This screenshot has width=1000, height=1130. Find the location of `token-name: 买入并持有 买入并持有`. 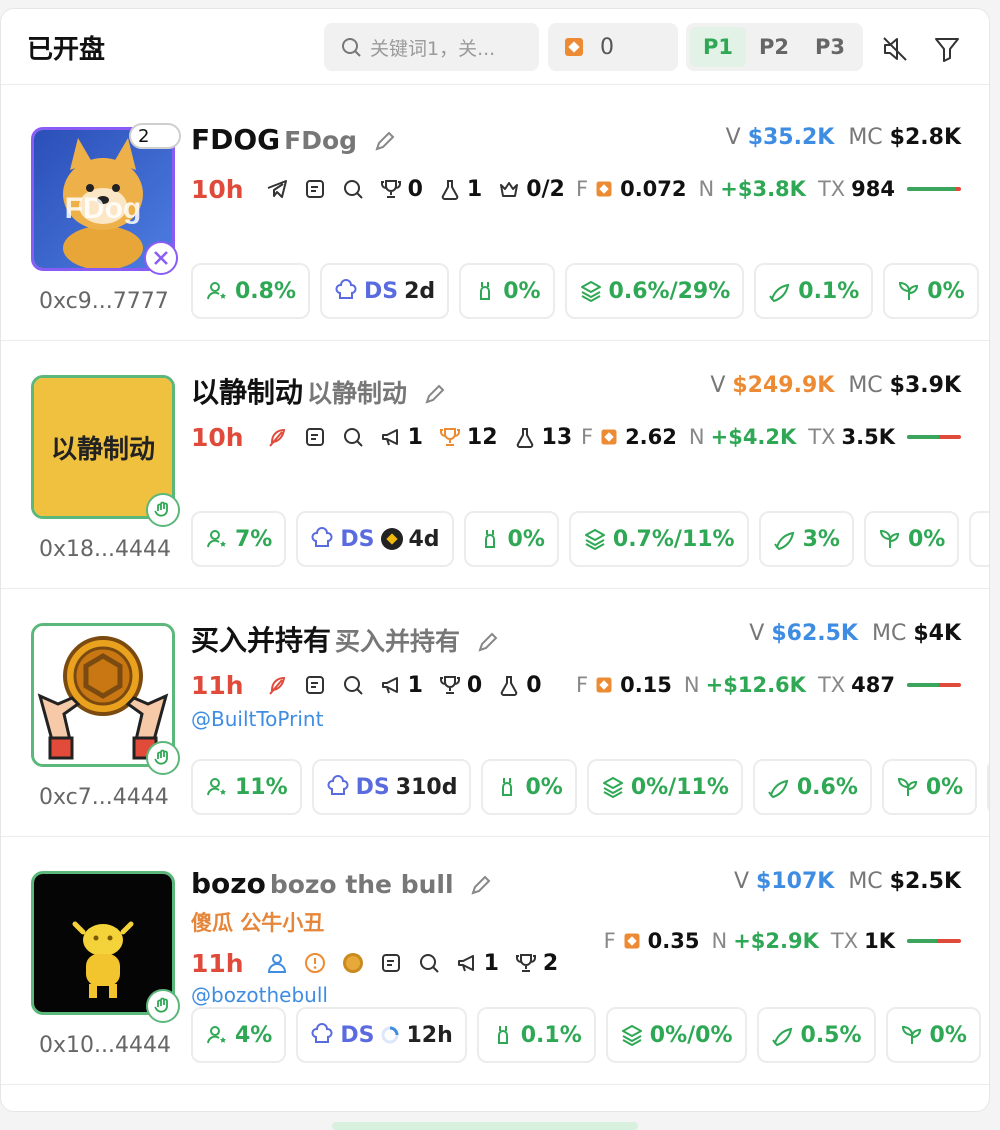

token-name: 买入并持有 买入并持有 is located at coordinates (345, 639).